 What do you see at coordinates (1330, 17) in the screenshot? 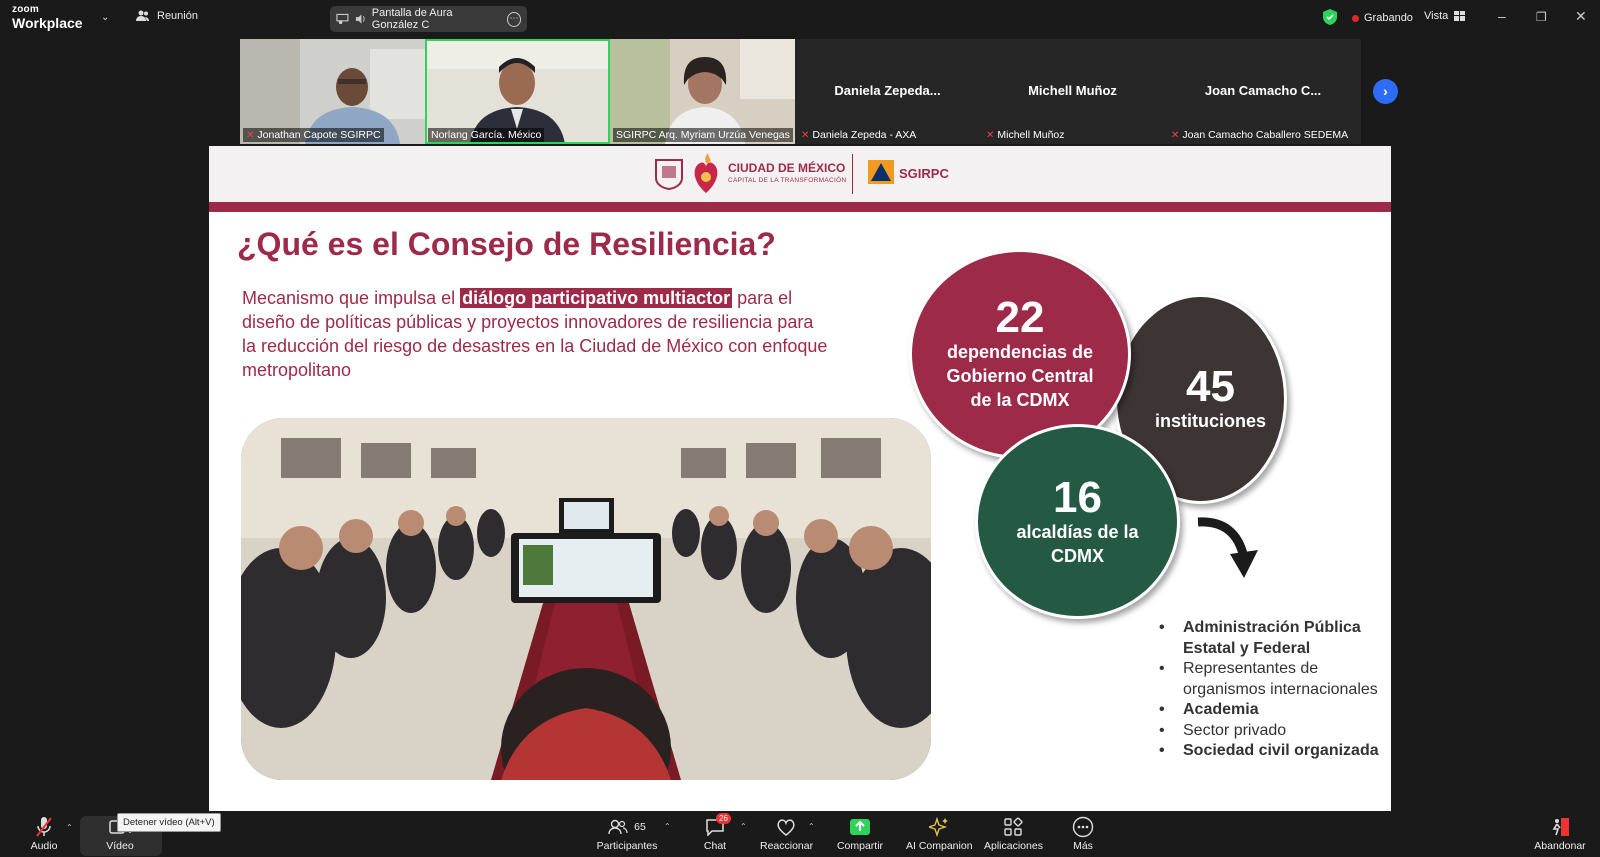
I see `shield-check-icon` at bounding box center [1330, 17].